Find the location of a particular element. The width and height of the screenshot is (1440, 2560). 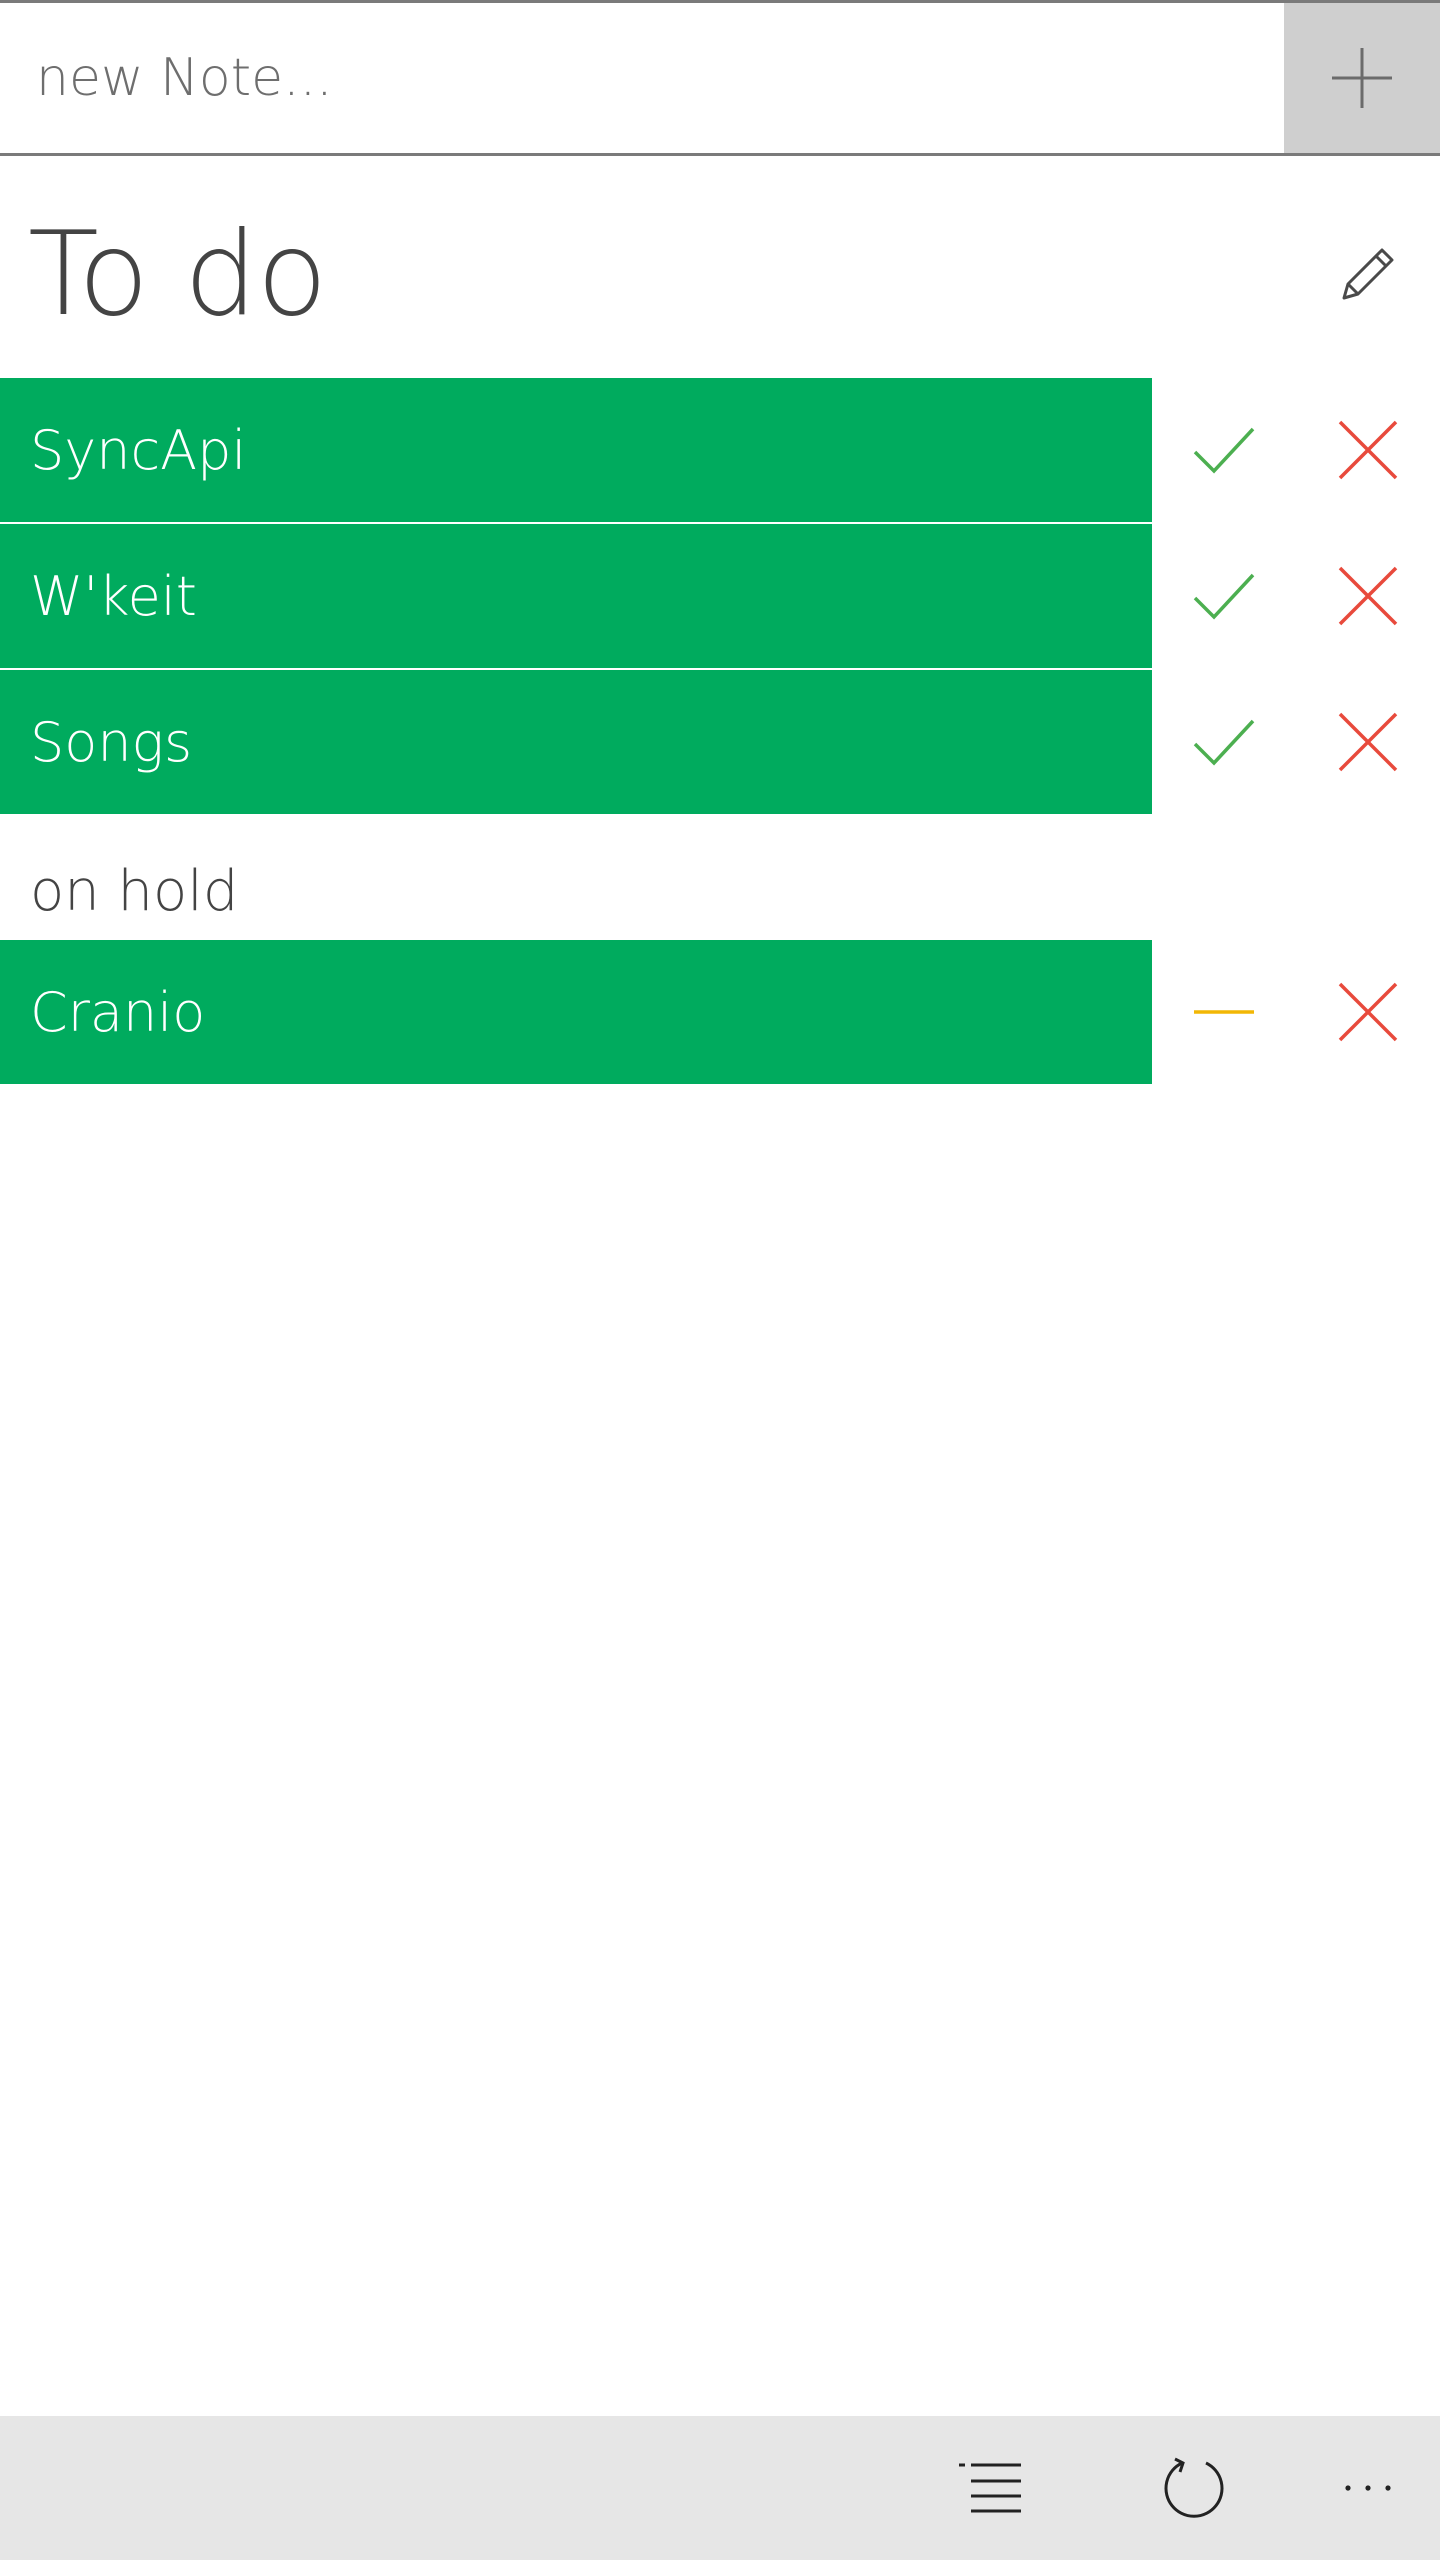

note-tile: Cranio is located at coordinates (576, 1012).